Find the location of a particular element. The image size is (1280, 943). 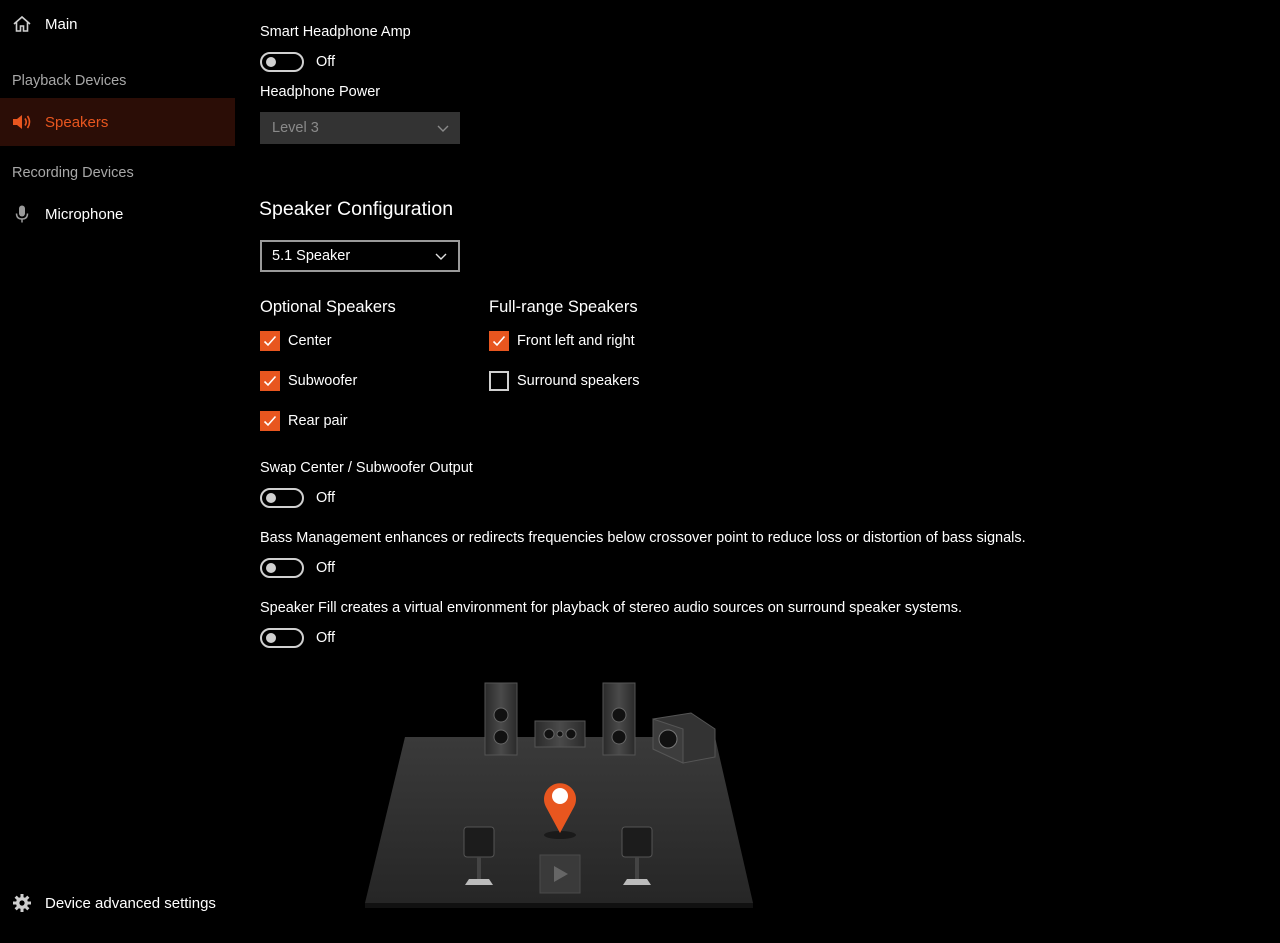

play-test-button is located at coordinates (560, 874).